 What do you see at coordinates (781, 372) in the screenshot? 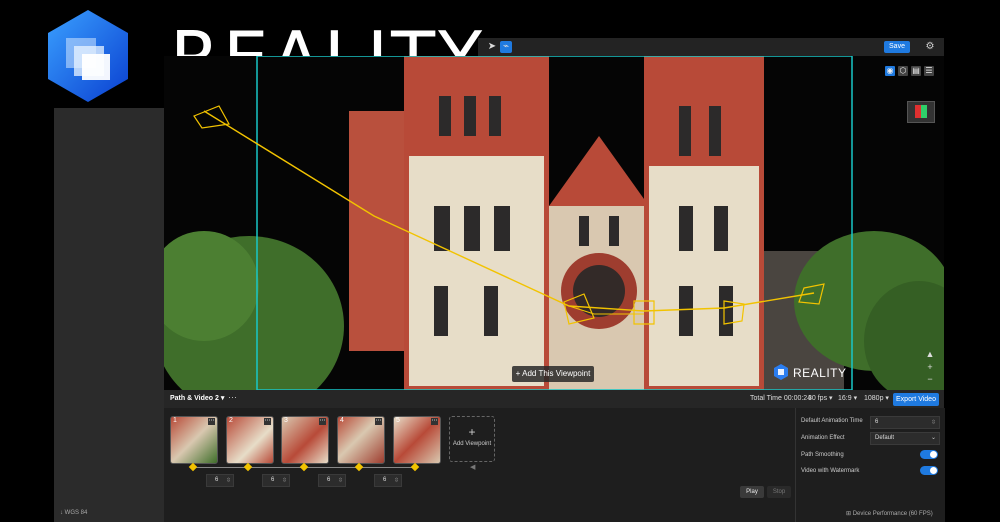
I see `watermark-logo-icon` at bounding box center [781, 372].